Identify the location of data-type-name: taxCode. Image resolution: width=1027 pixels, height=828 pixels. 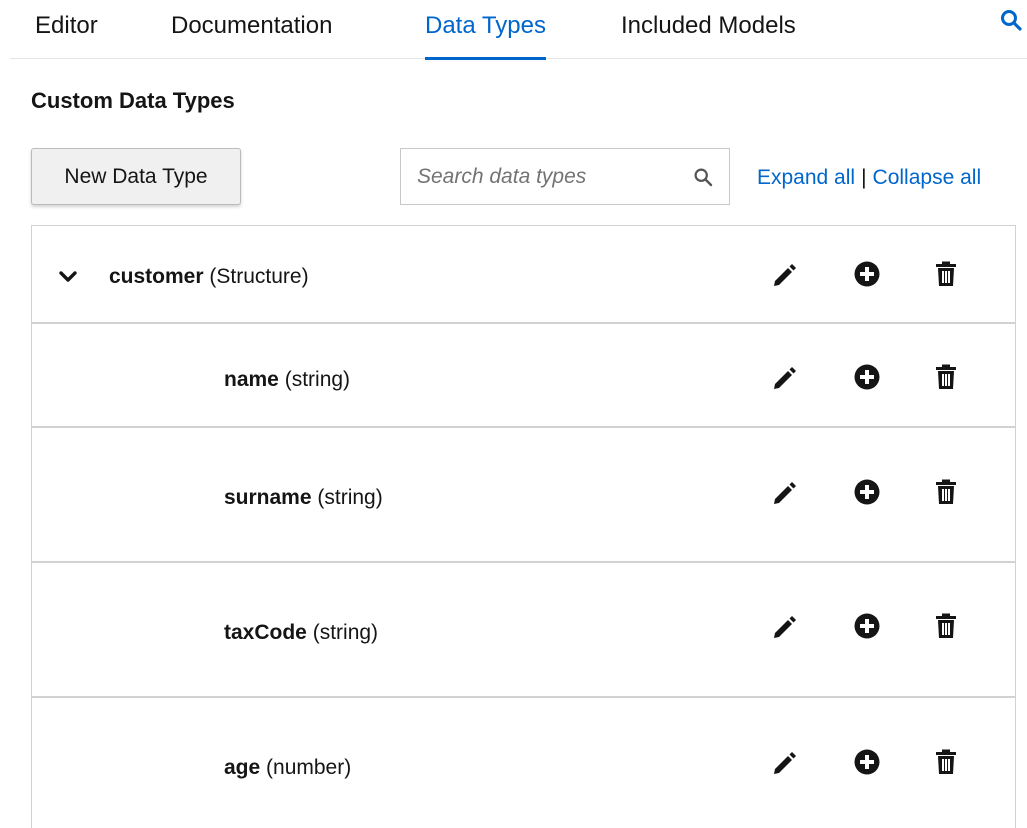
(265, 632).